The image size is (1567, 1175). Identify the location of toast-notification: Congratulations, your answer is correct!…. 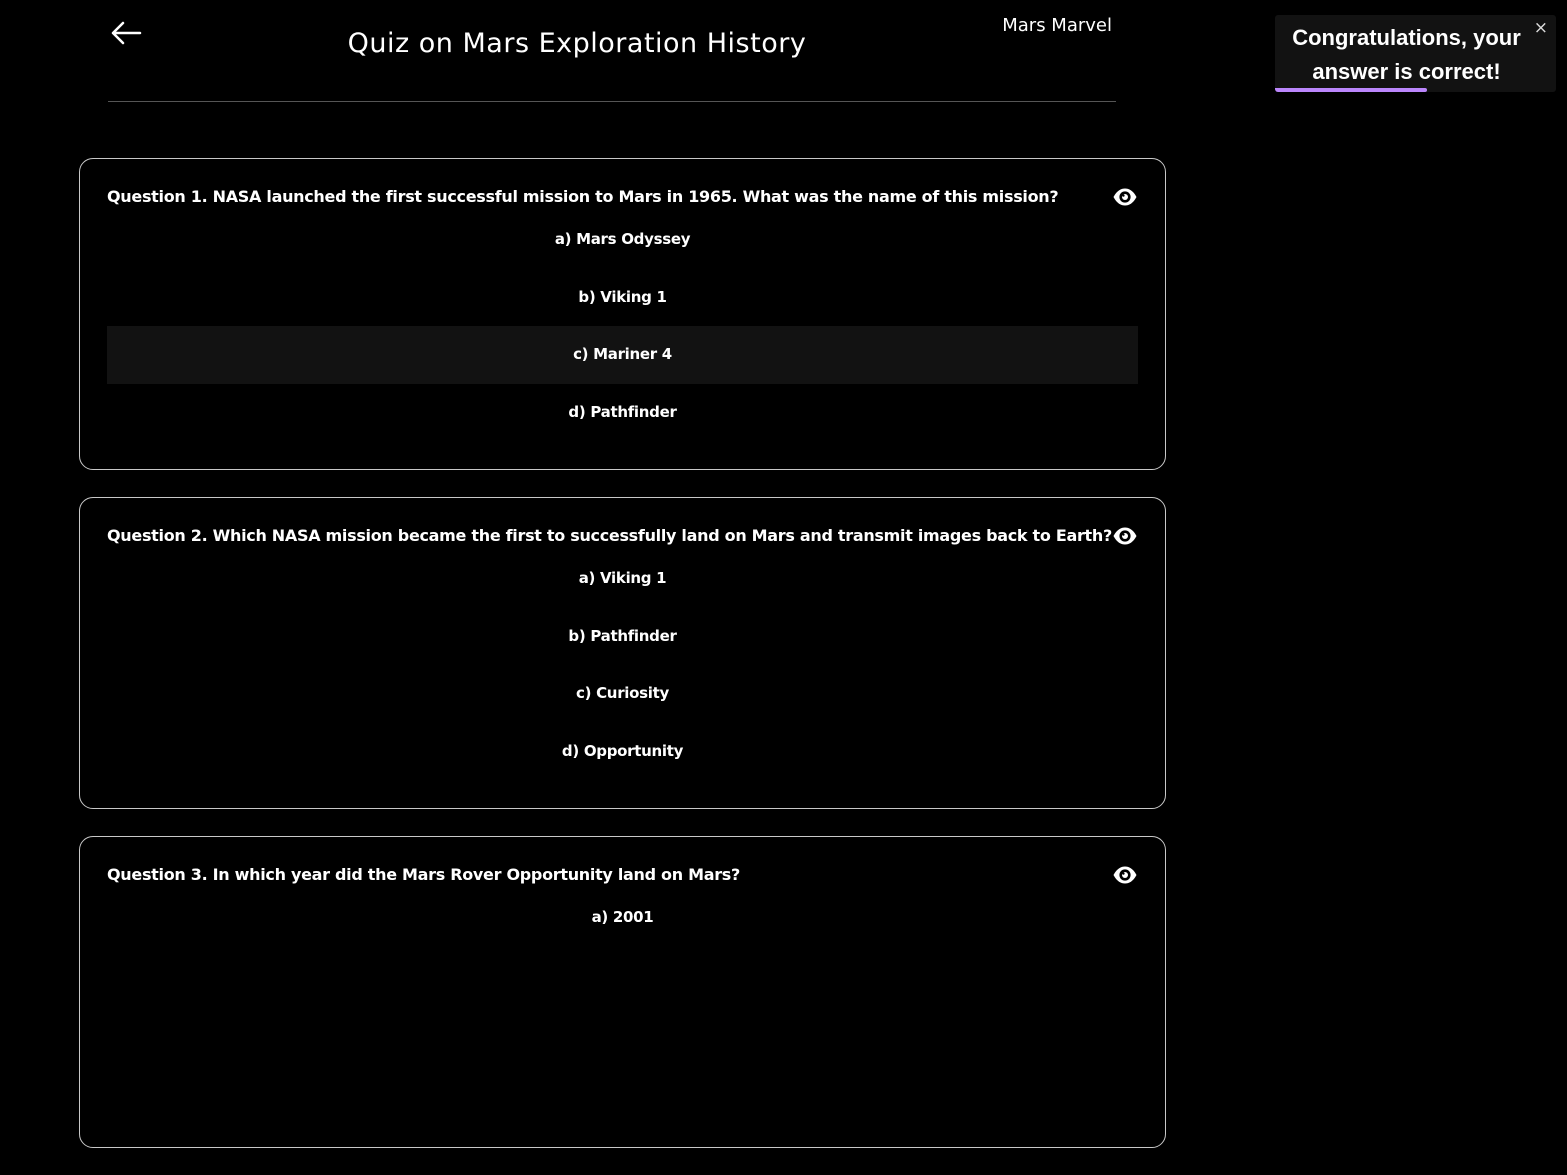
(1415, 53).